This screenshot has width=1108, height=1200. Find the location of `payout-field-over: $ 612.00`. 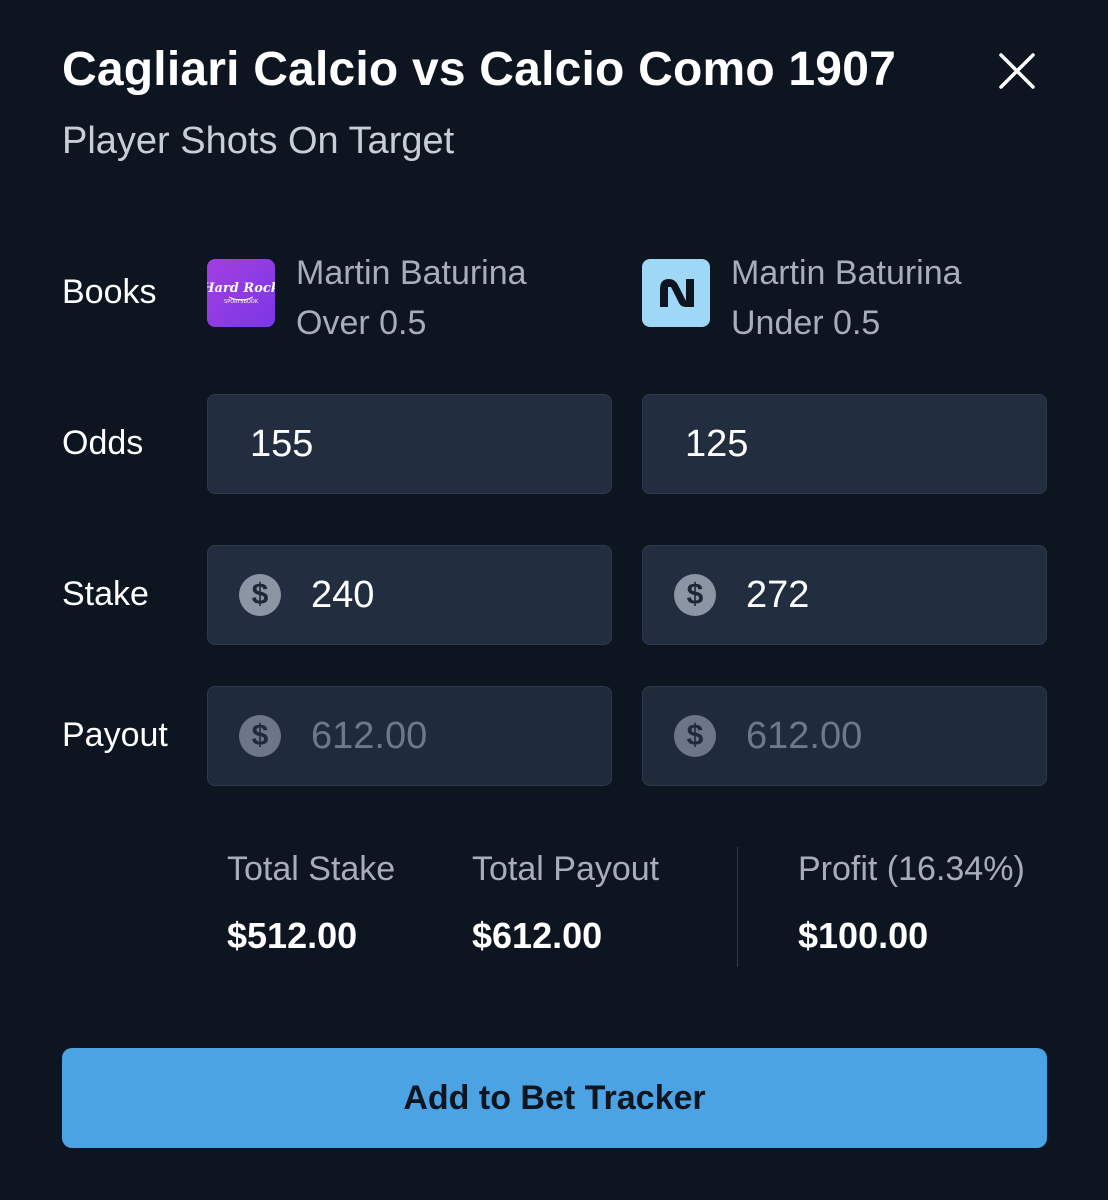

payout-field-over: $ 612.00 is located at coordinates (409, 736).